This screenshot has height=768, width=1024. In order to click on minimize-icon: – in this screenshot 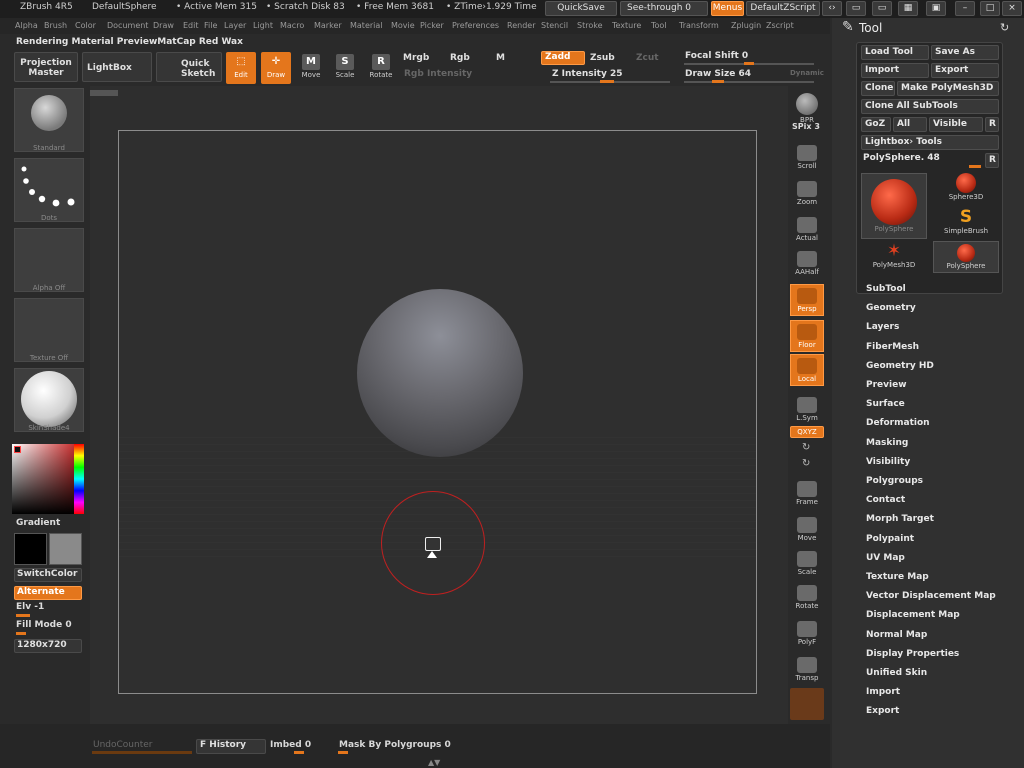, I will do `click(965, 8)`.